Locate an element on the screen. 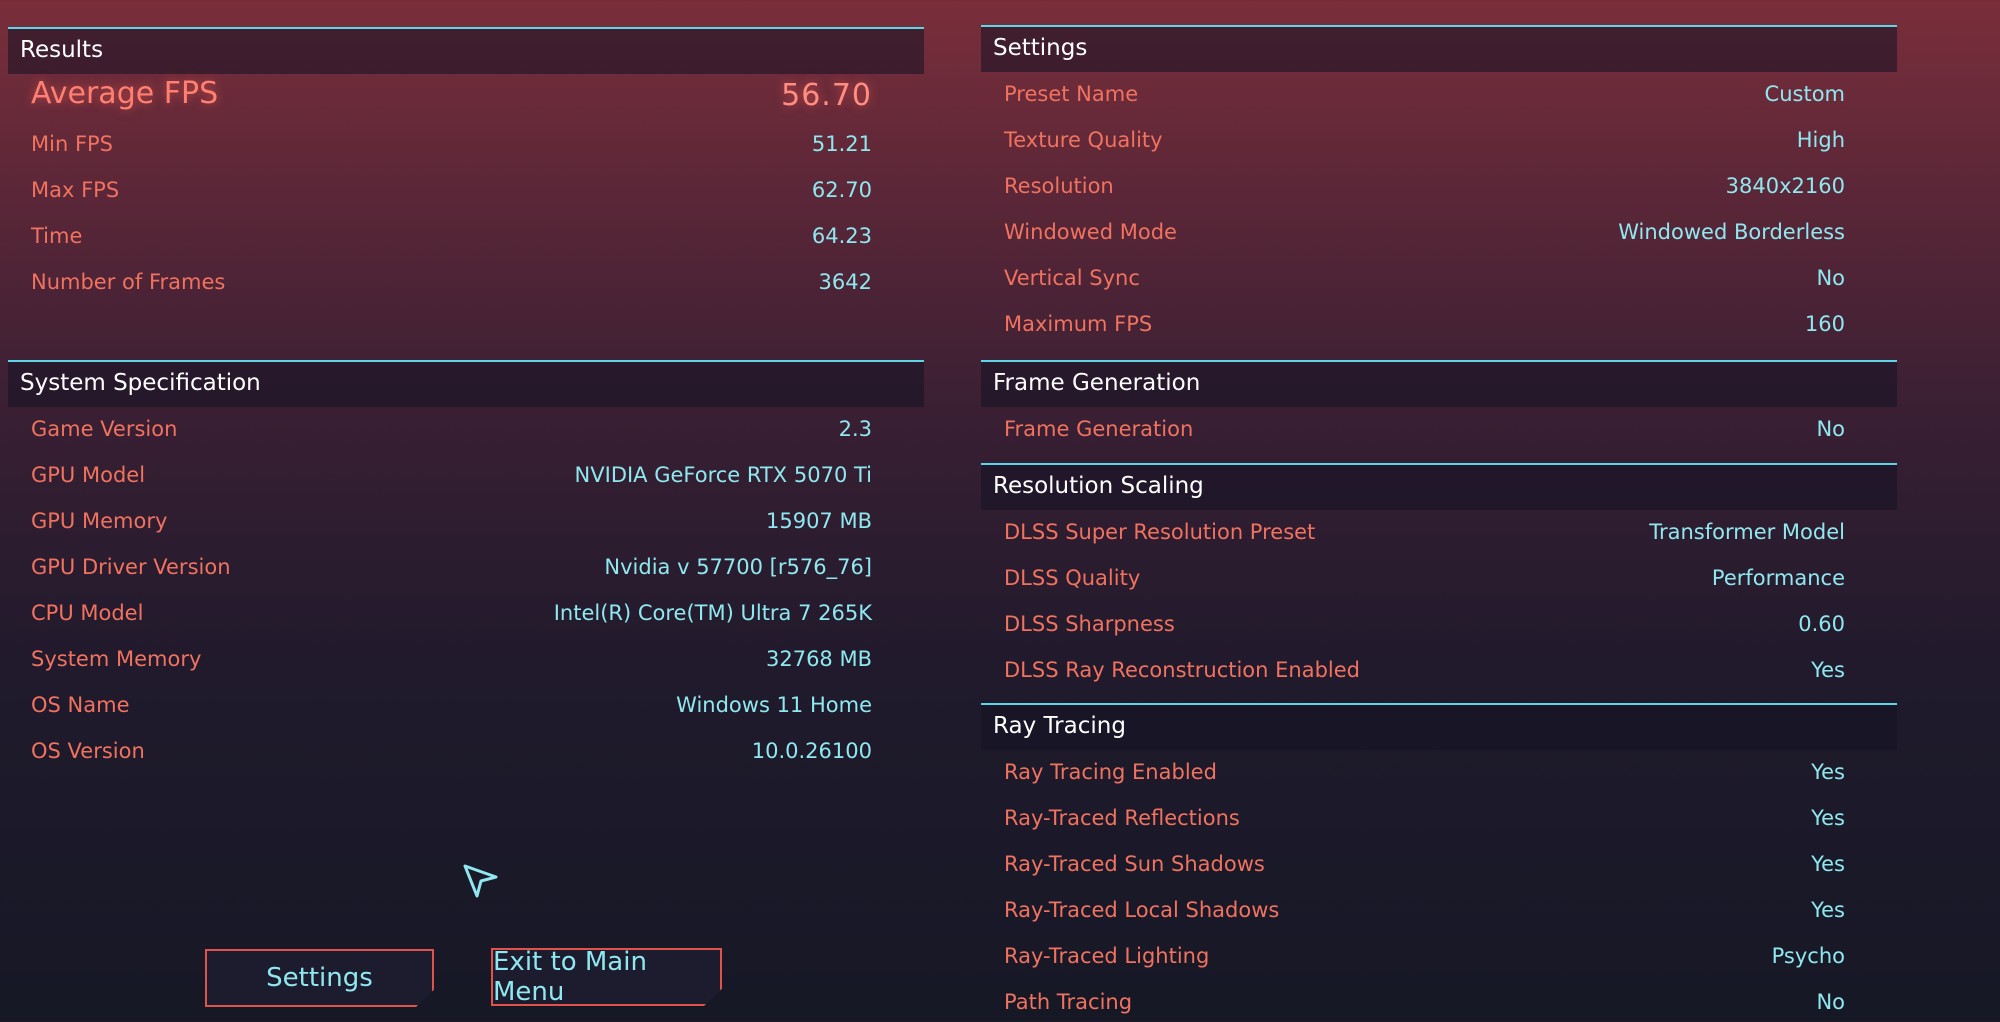 The width and height of the screenshot is (2000, 1022). row-label: Game Version is located at coordinates (104, 429).